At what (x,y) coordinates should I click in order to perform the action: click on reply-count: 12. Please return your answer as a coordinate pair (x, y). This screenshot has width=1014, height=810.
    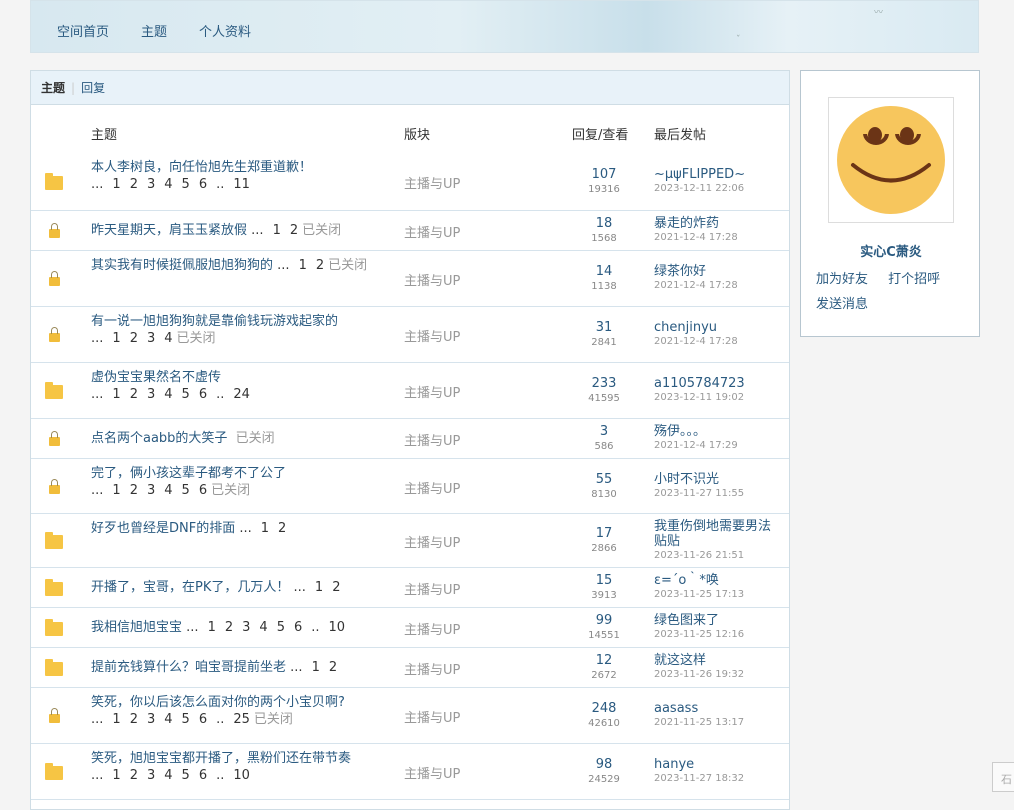
    Looking at the image, I should click on (604, 661).